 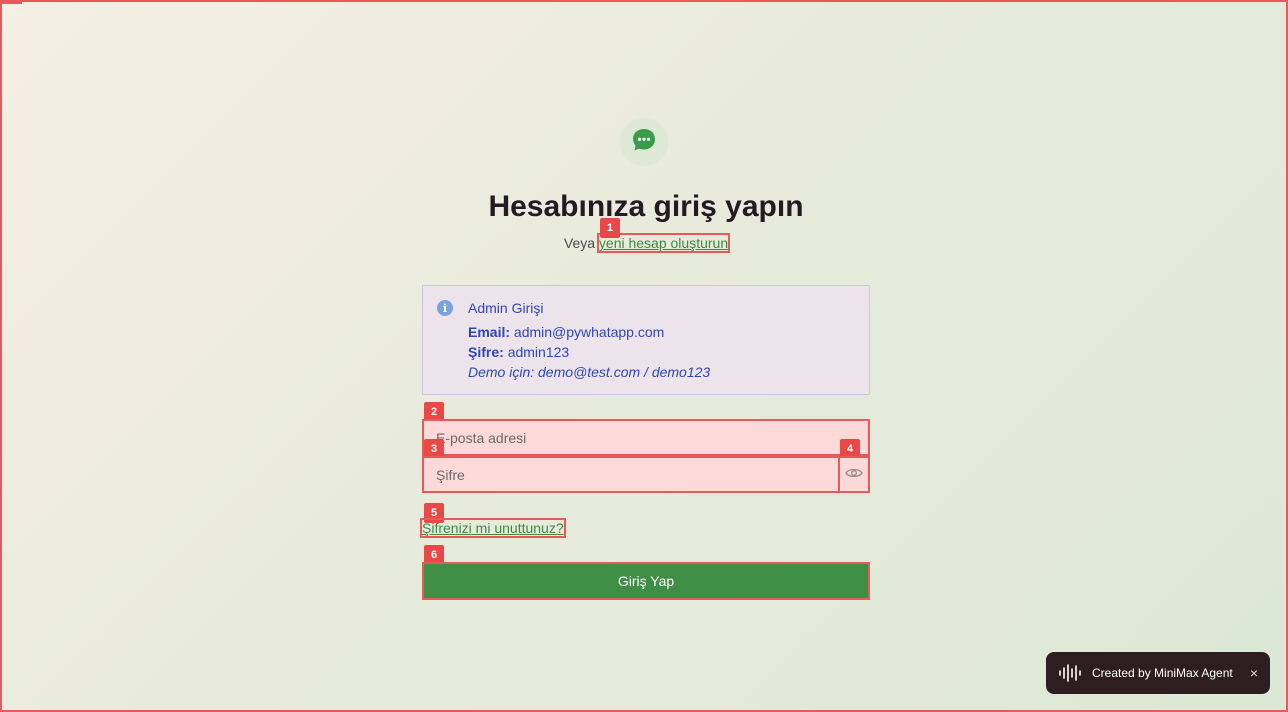 I want to click on app-logo, so click(x=644, y=142).